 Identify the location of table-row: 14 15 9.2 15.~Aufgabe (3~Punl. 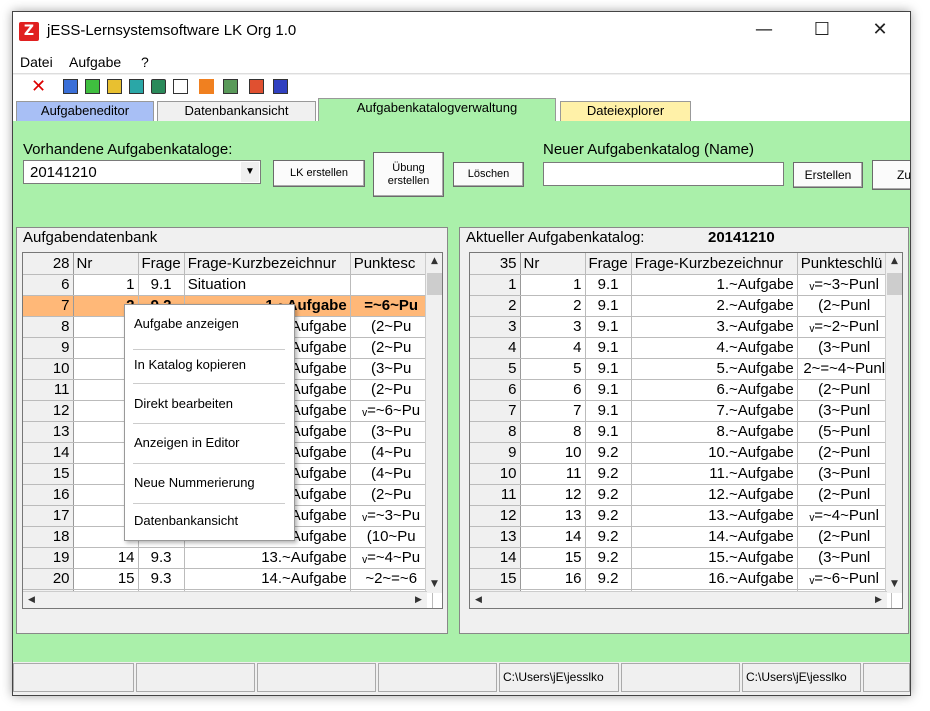
(681, 558).